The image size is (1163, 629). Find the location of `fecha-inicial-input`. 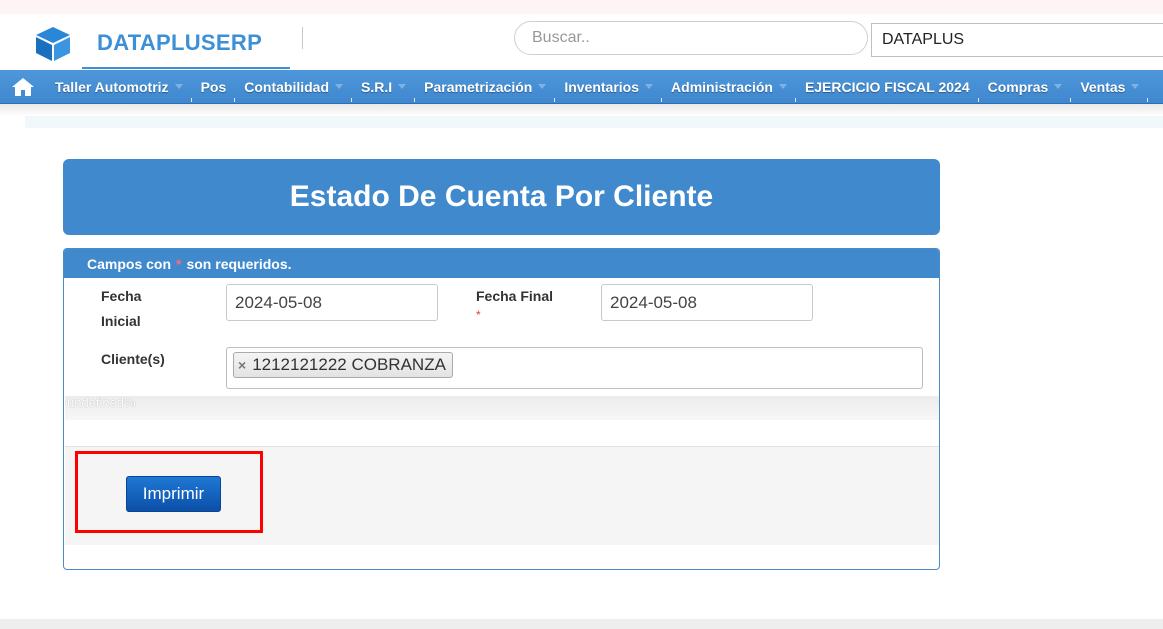

fecha-inicial-input is located at coordinates (332, 302).